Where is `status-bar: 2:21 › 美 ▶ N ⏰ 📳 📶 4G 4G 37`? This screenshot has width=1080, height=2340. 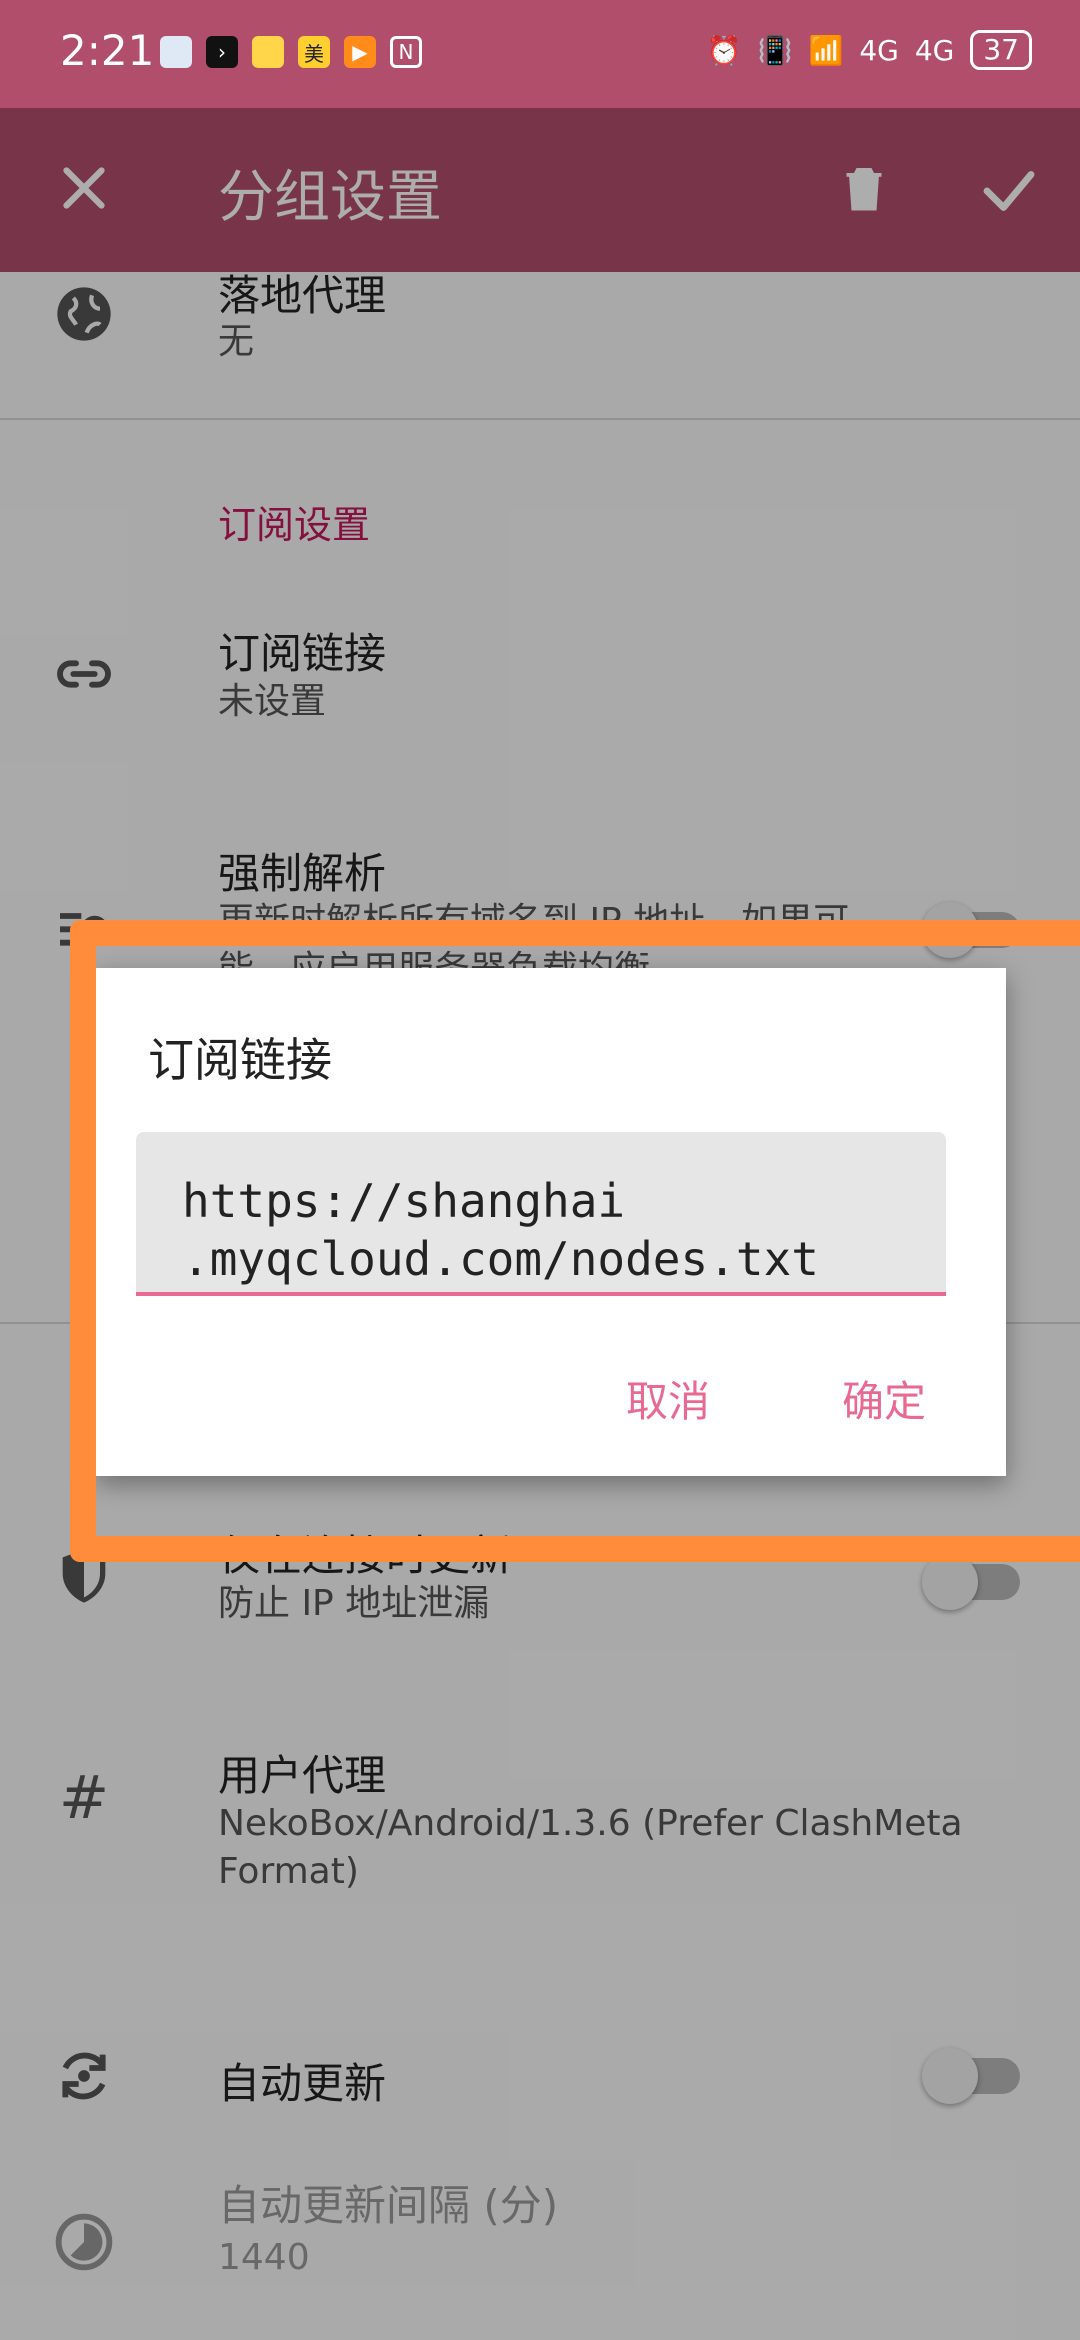 status-bar: 2:21 › 美 ▶ N ⏰ 📳 📶 4G 4G 37 is located at coordinates (540, 54).